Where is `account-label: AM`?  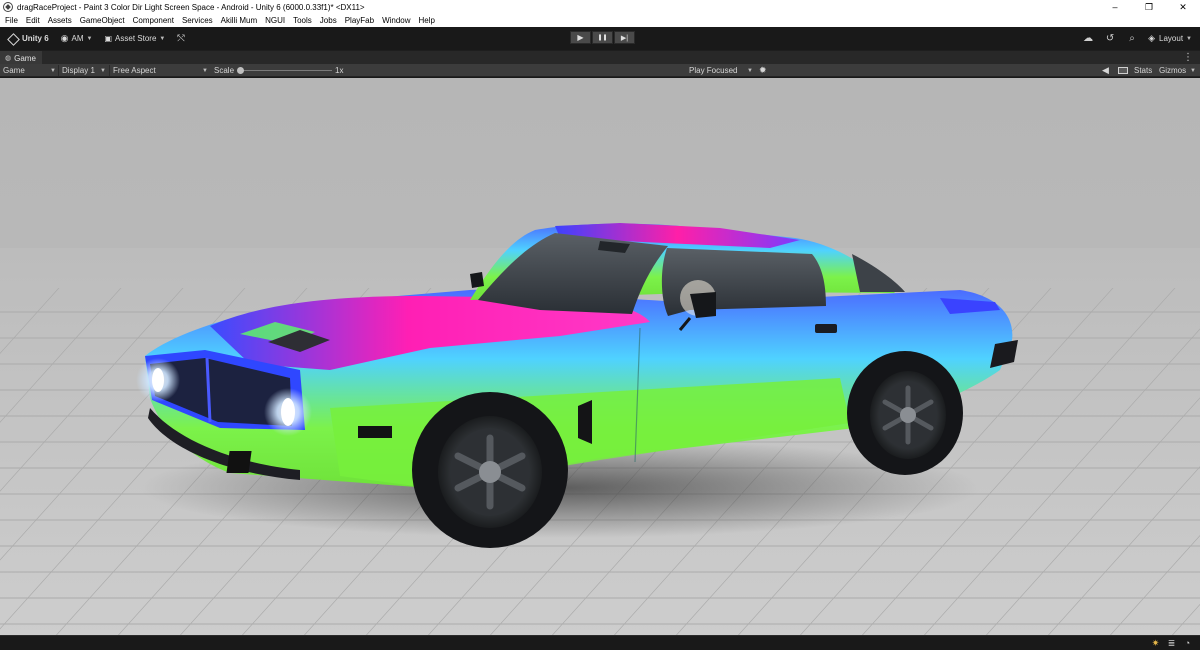
account-label: AM is located at coordinates (77, 38).